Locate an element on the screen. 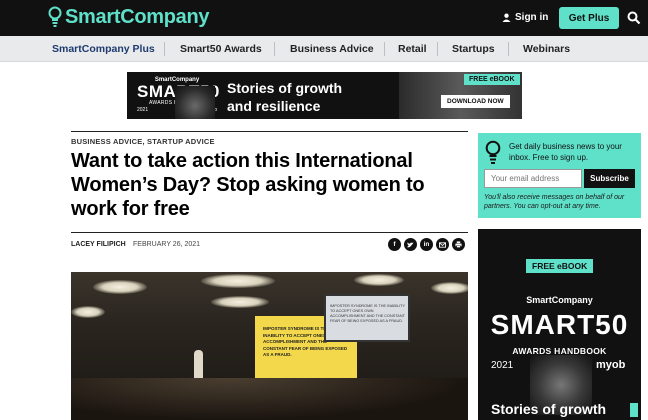  sidebar-ad-brand: SmartCompany is located at coordinates (559, 300).